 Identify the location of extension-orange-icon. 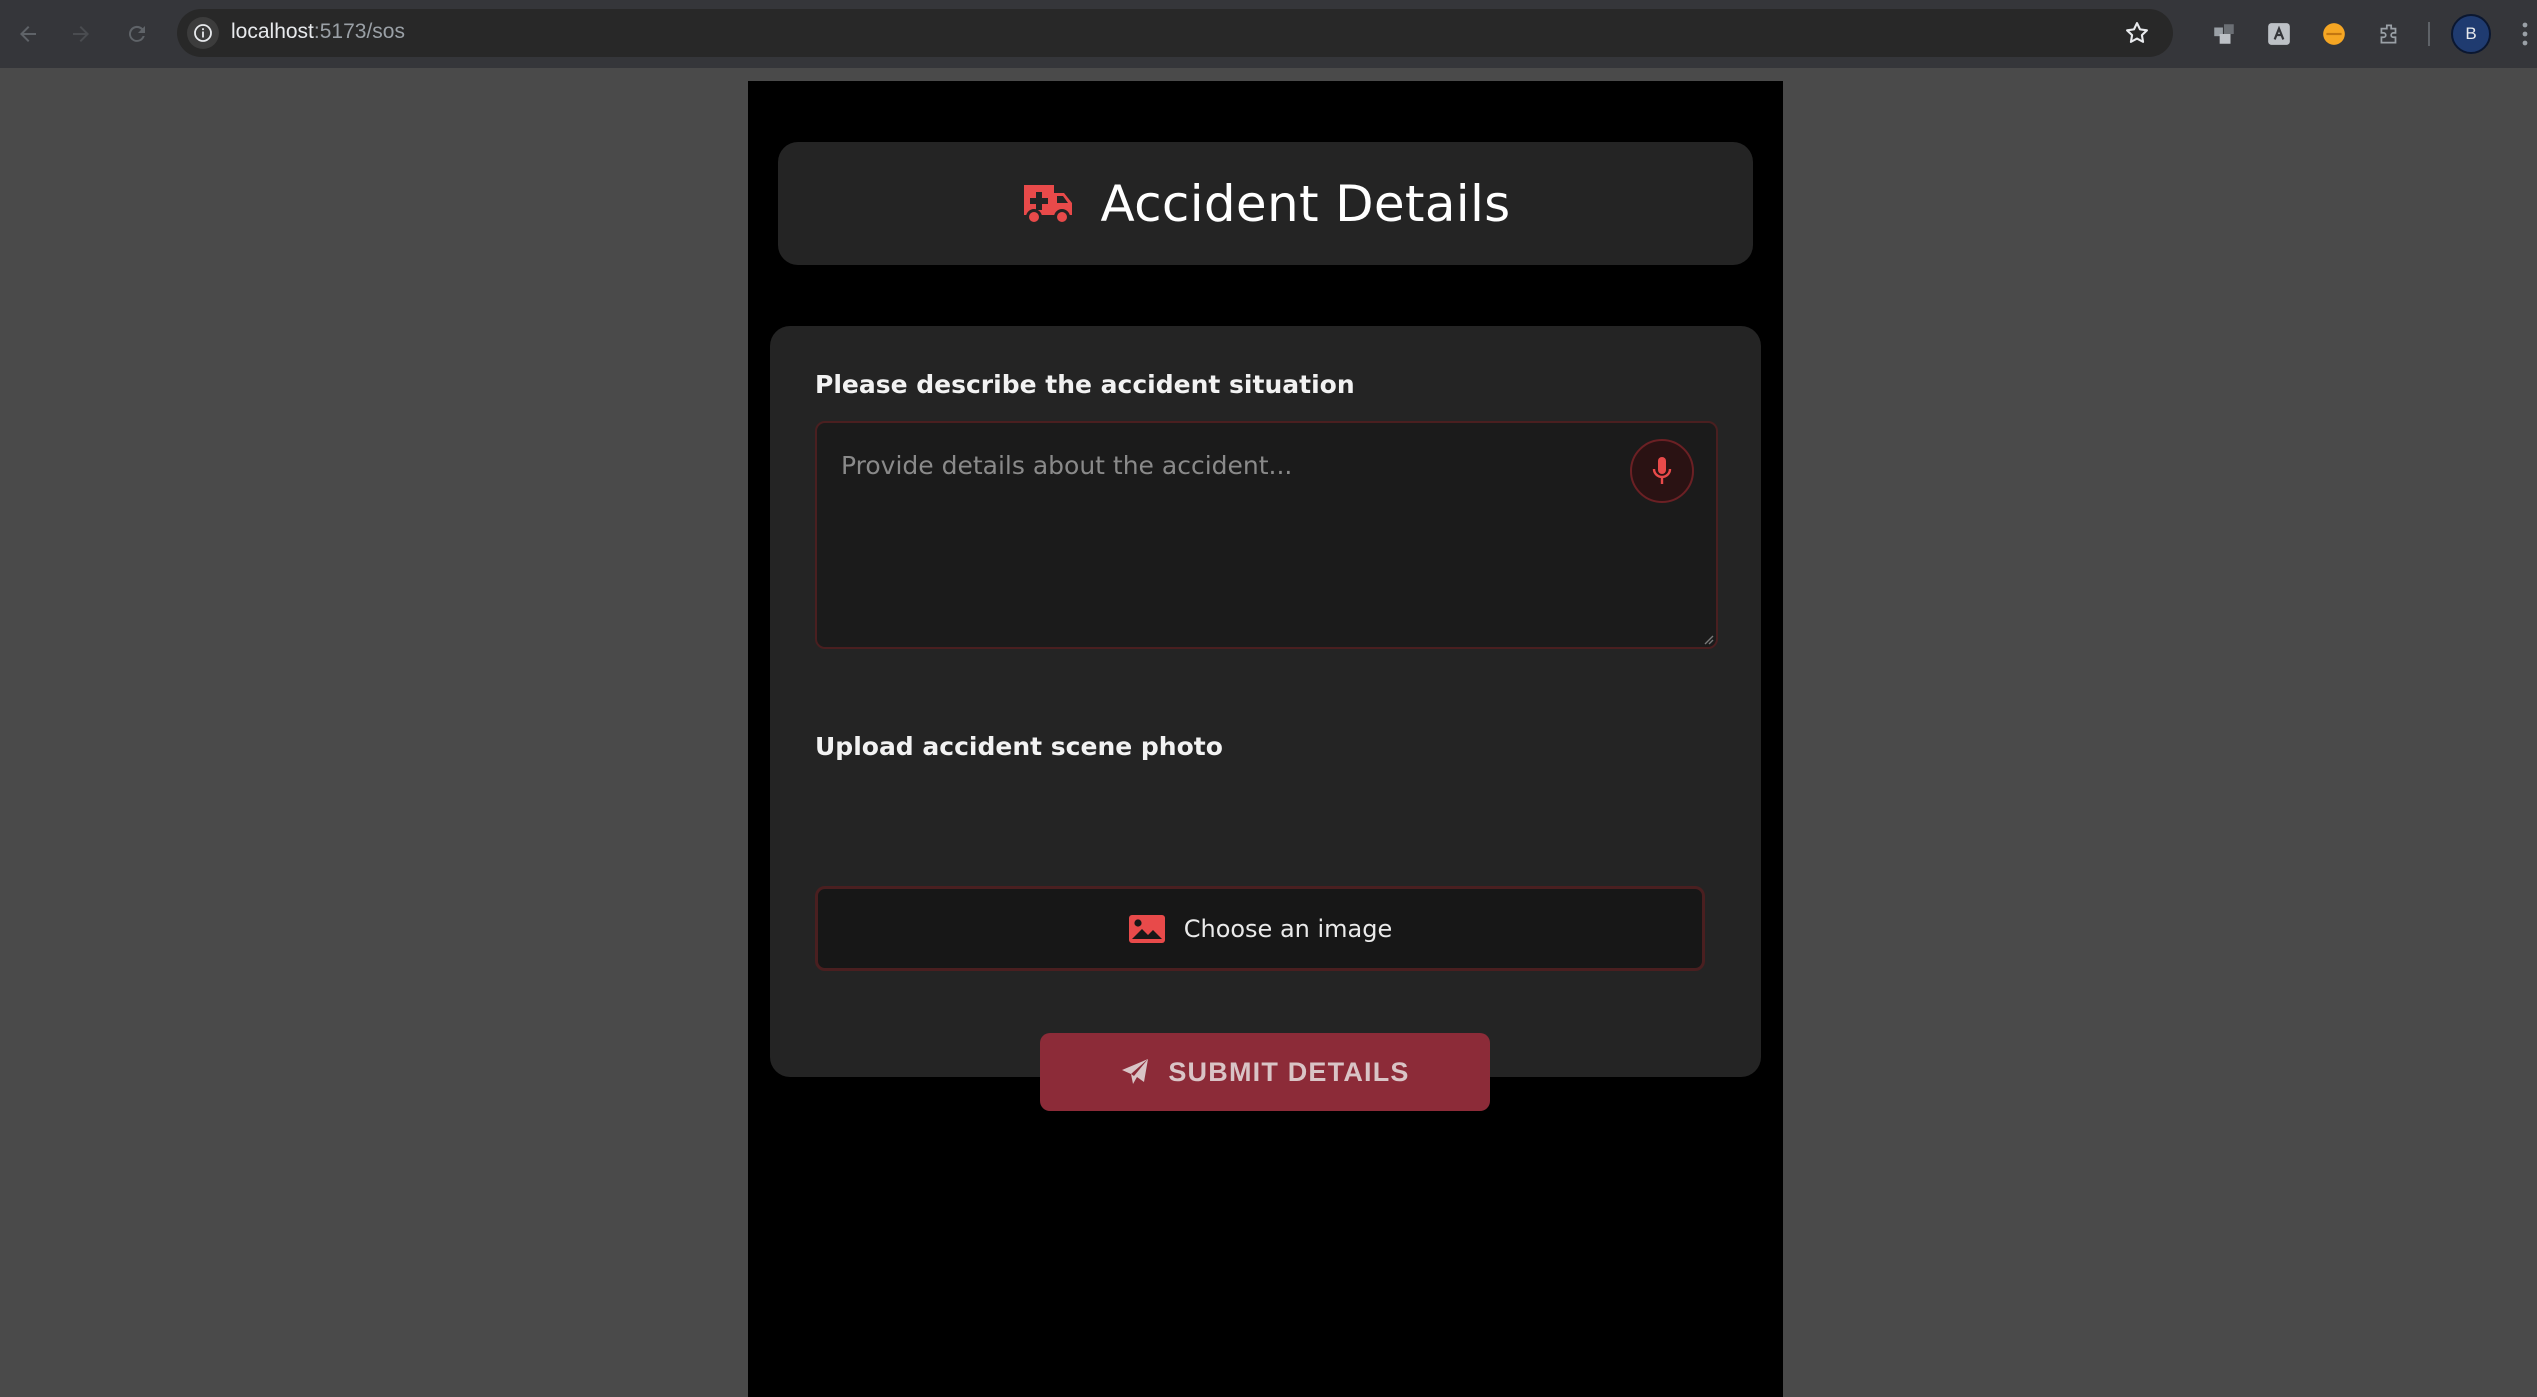
(2334, 34).